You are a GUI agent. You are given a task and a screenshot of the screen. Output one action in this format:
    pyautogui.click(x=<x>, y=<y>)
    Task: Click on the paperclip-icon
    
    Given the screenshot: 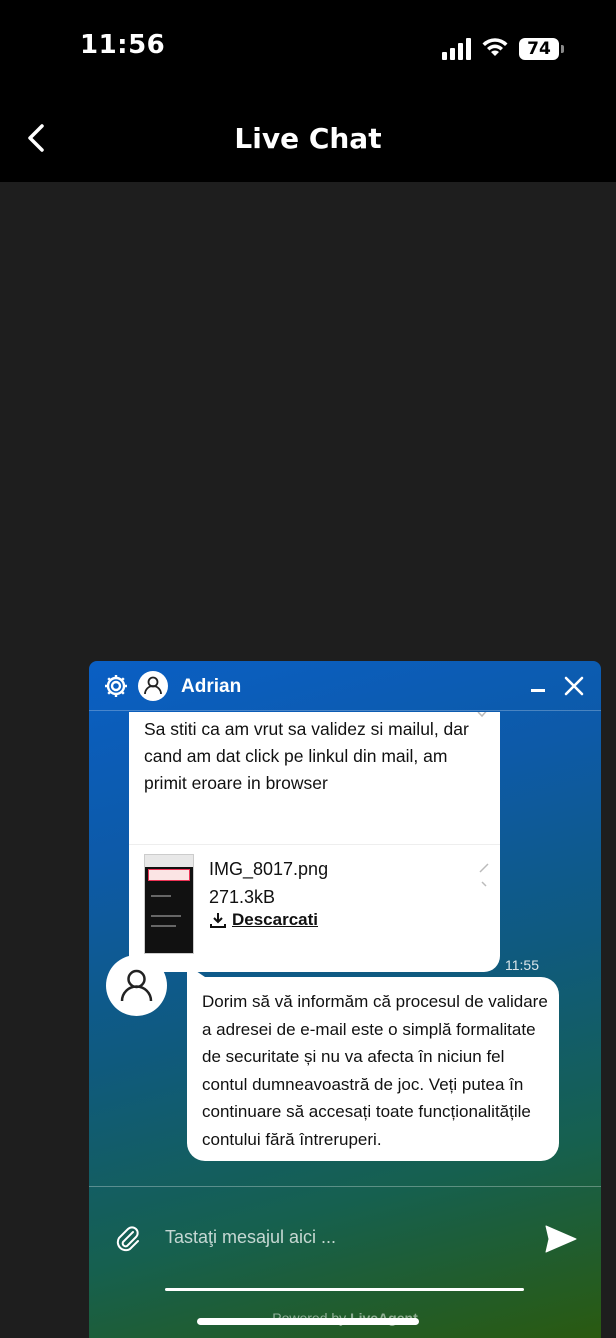 What is the action you would take?
    pyautogui.click(x=128, y=1239)
    